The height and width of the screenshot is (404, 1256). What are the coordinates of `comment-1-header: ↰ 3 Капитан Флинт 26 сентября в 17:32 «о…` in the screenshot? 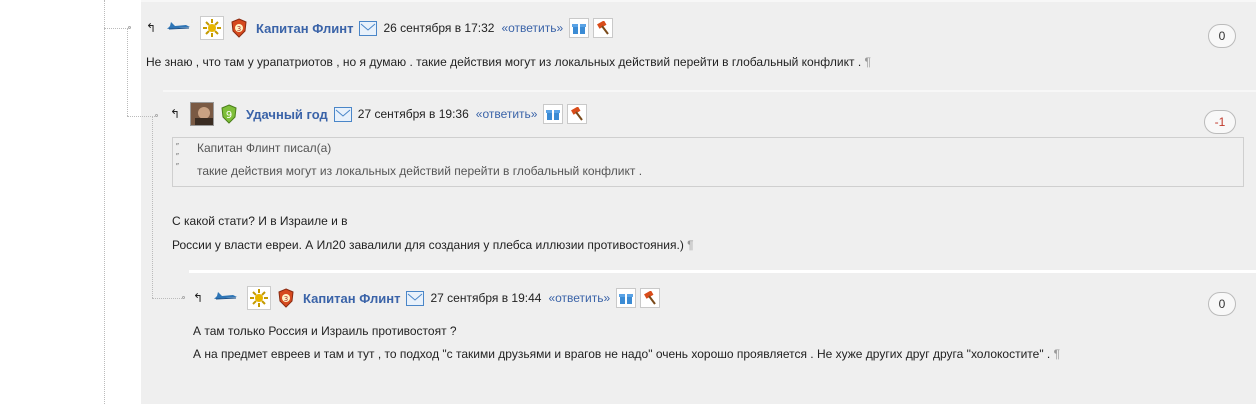 It's located at (381, 28).